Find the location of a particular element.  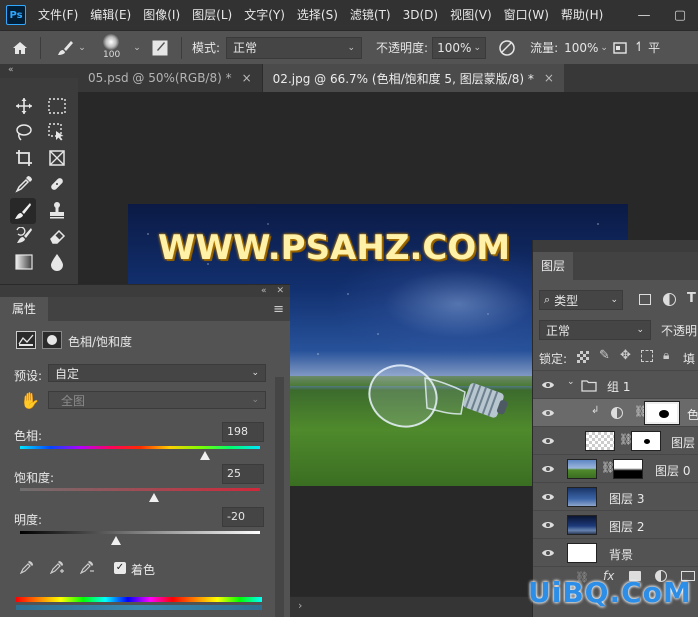

nav-arrow-icon: › is located at coordinates (300, 605).